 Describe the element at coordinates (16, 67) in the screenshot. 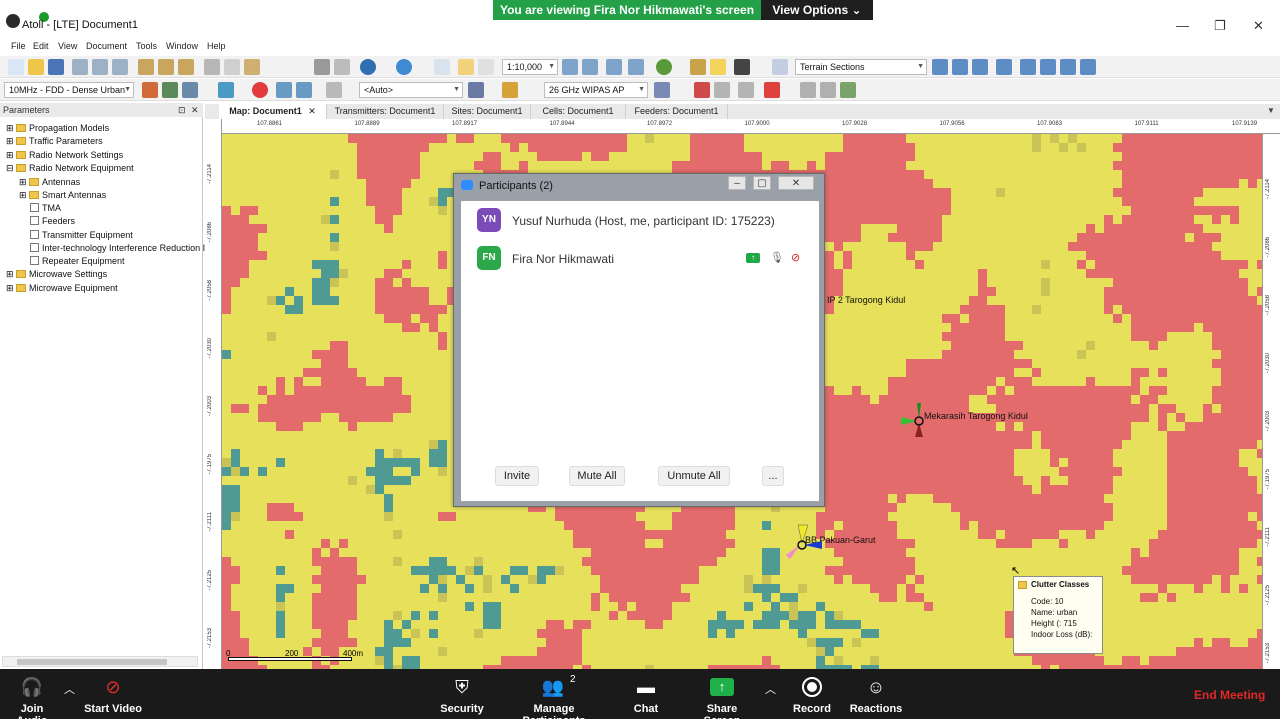

I see `new-icon` at that location.